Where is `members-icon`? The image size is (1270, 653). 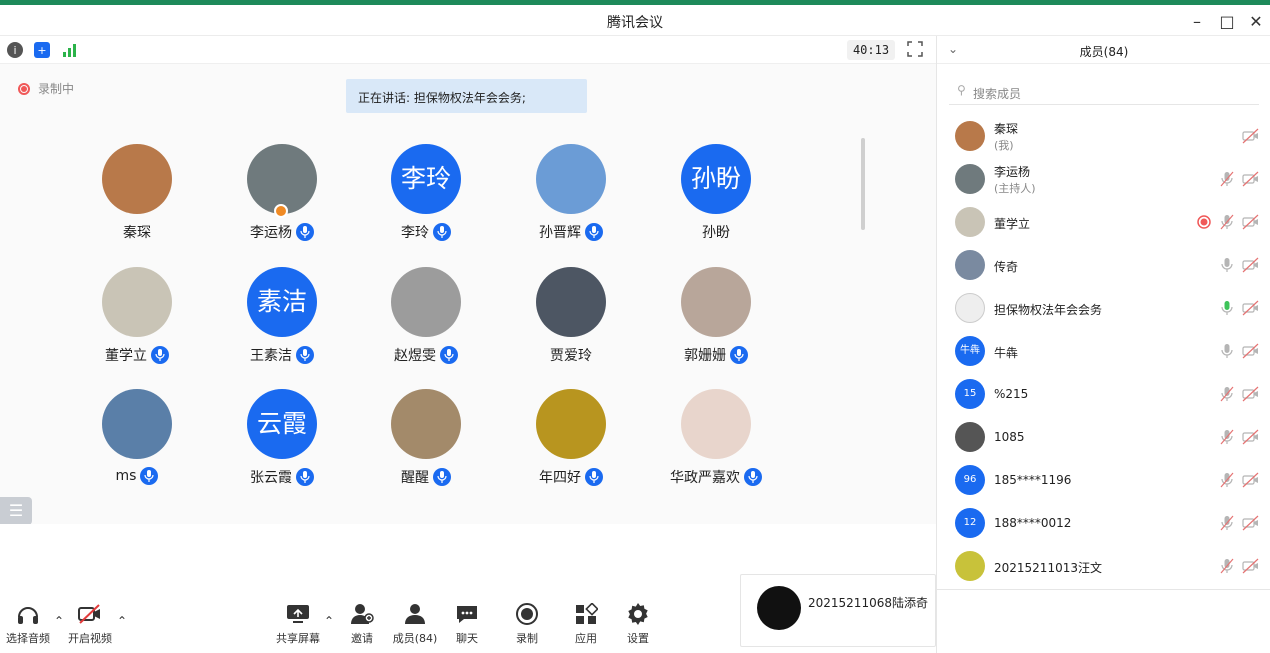 members-icon is located at coordinates (415, 614).